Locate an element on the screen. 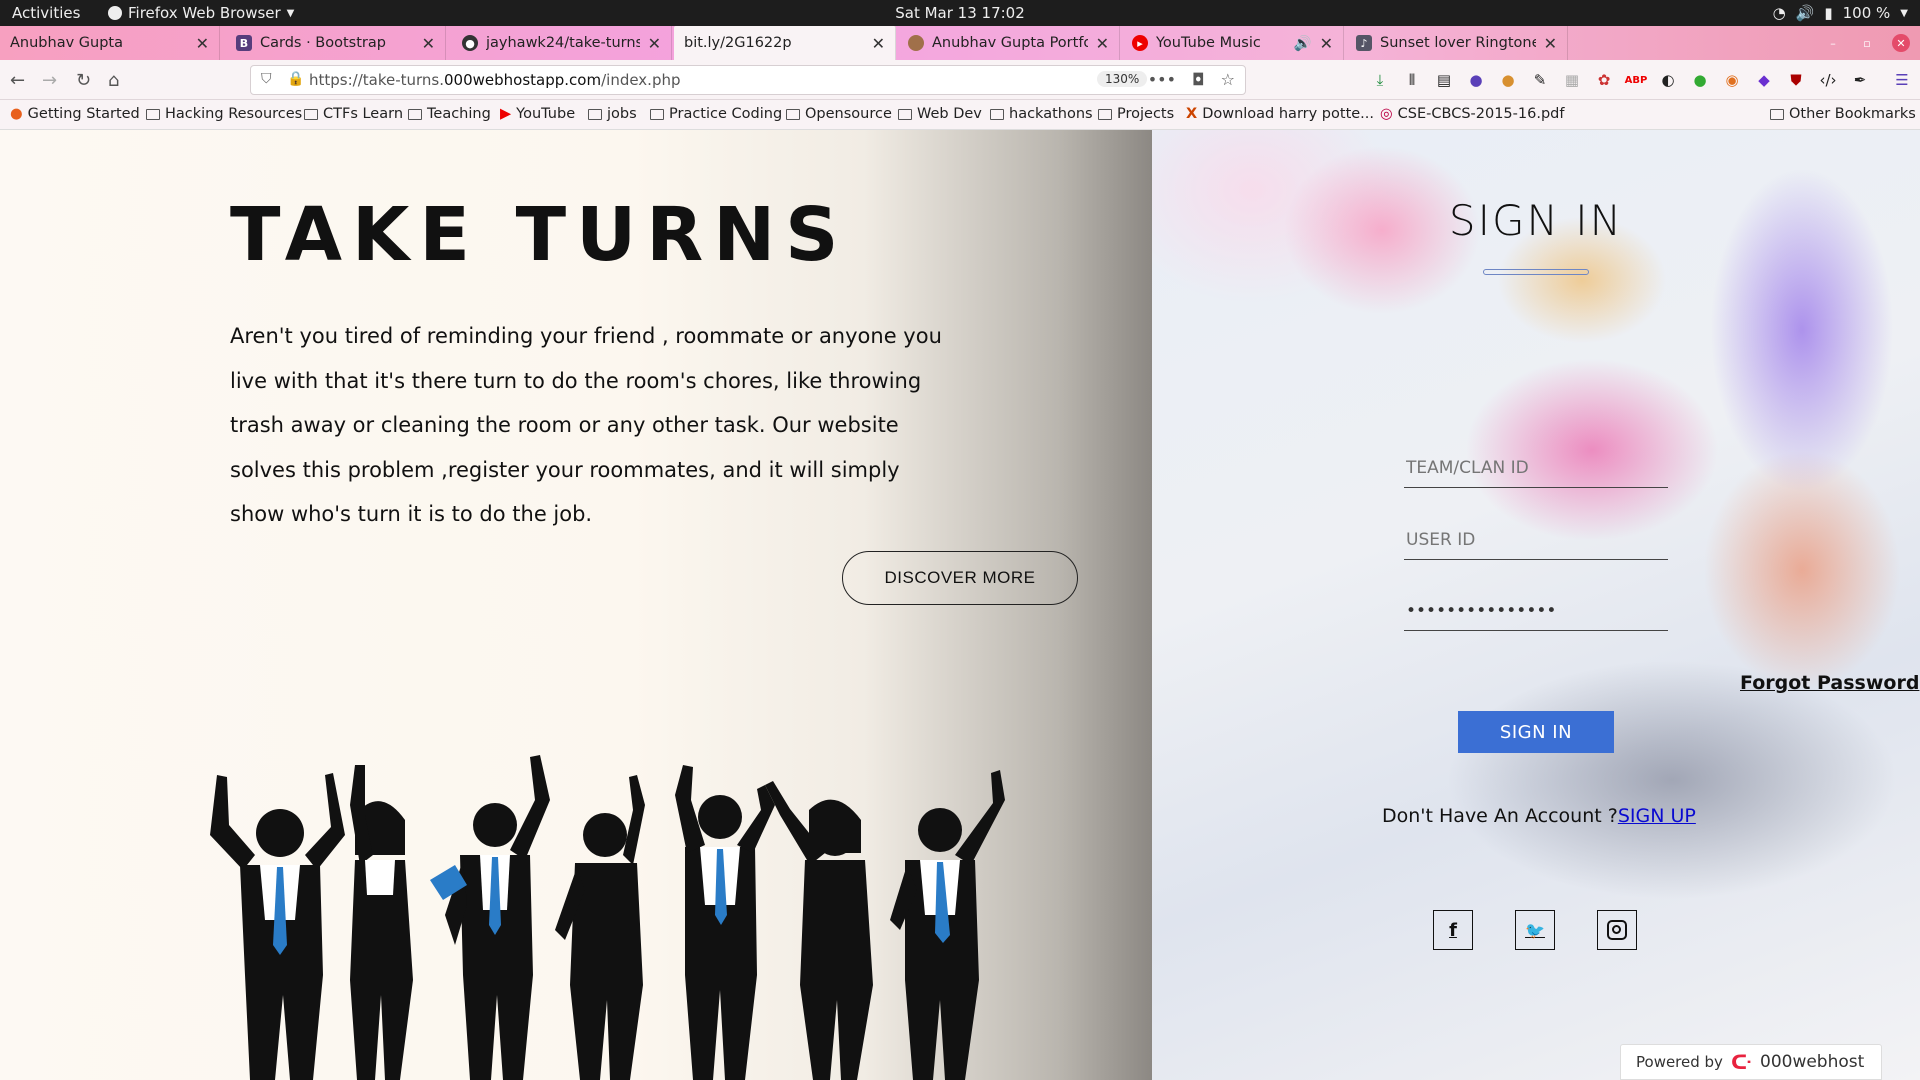 This screenshot has height=1080, width=1920. bookmark-projects: Projects is located at coordinates (1136, 114).